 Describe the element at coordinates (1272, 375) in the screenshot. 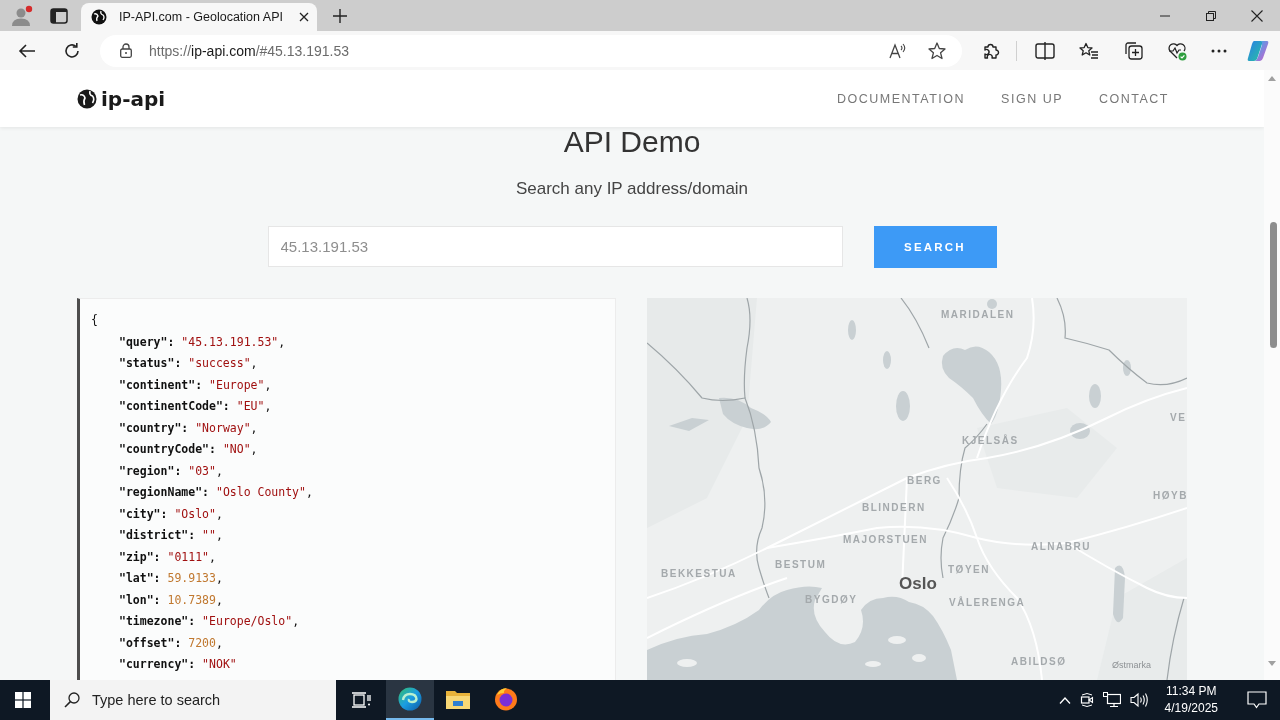

I see `scrollbar` at that location.